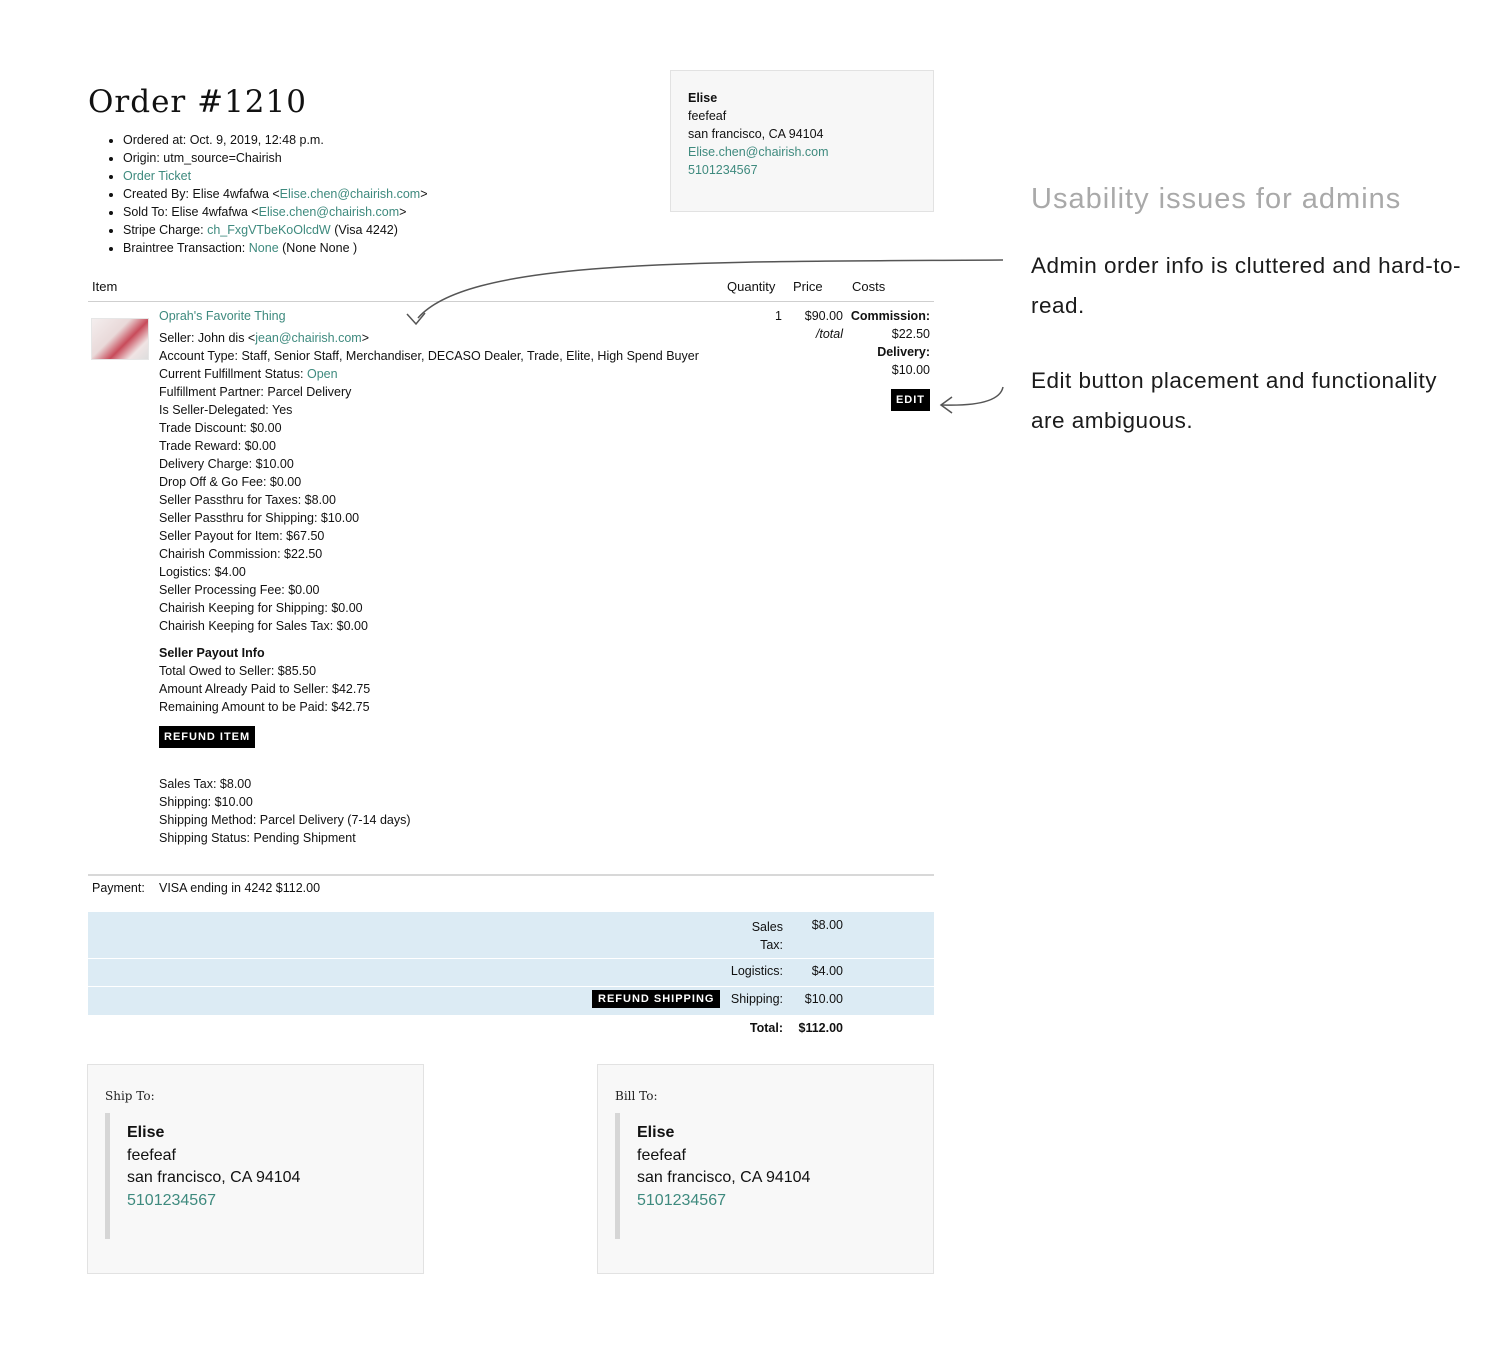 Image resolution: width=1500 pixels, height=1360 pixels. What do you see at coordinates (705, 292) in the screenshot?
I see `arrow-to-details-icon` at bounding box center [705, 292].